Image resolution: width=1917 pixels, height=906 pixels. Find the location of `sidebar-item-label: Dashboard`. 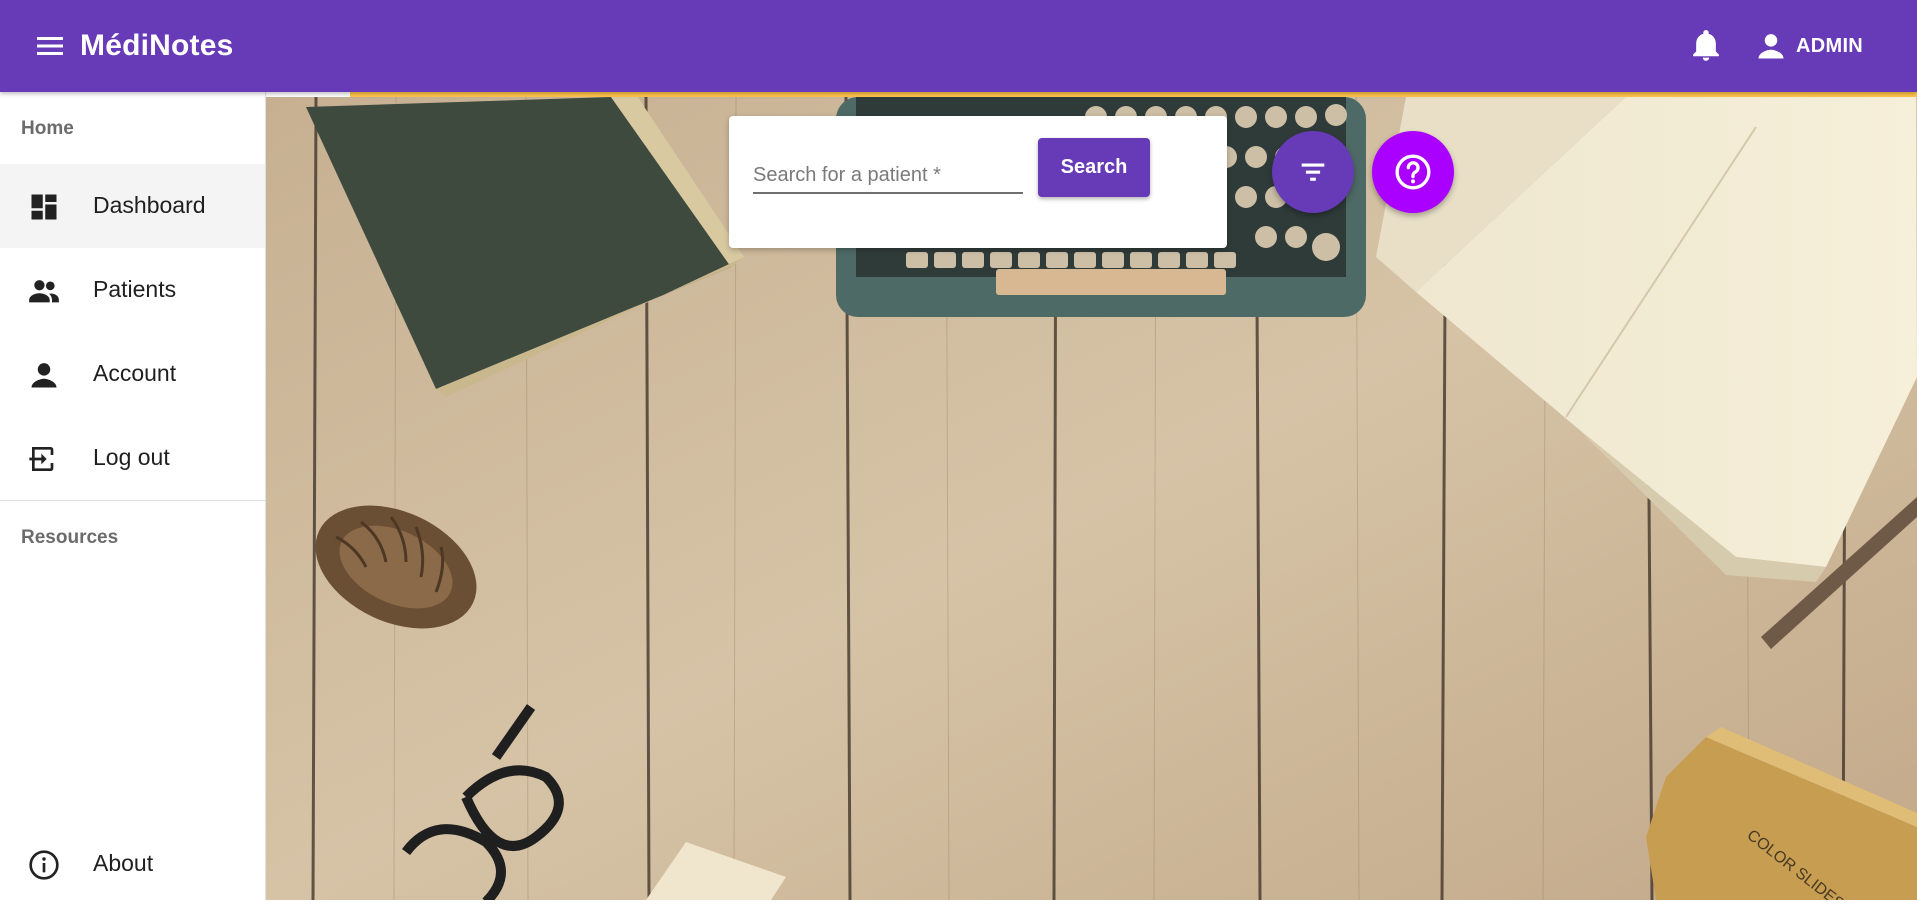

sidebar-item-label: Dashboard is located at coordinates (149, 205).